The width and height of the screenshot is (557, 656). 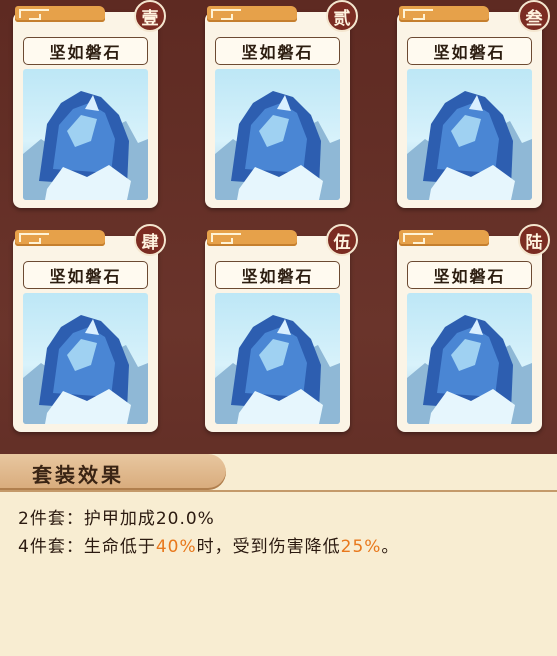 What do you see at coordinates (176, 547) in the screenshot?
I see `set-effect-4-hp-threshold: 40%` at bounding box center [176, 547].